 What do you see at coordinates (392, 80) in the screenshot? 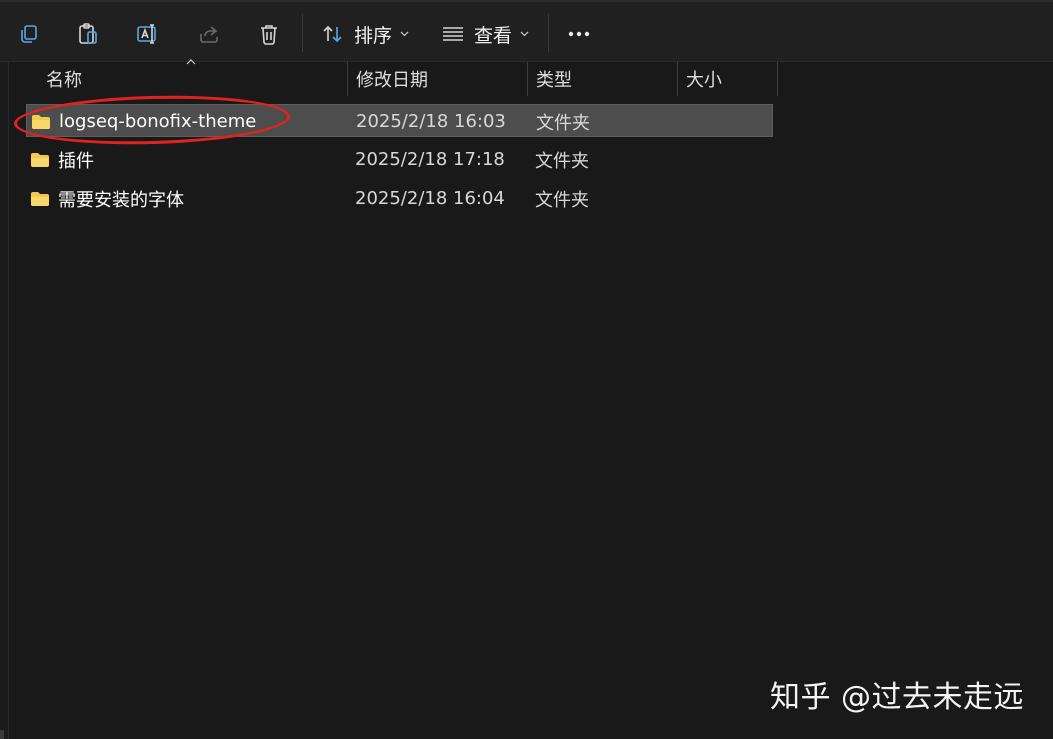
I see `column-header-modified-label: 修改日期` at bounding box center [392, 80].